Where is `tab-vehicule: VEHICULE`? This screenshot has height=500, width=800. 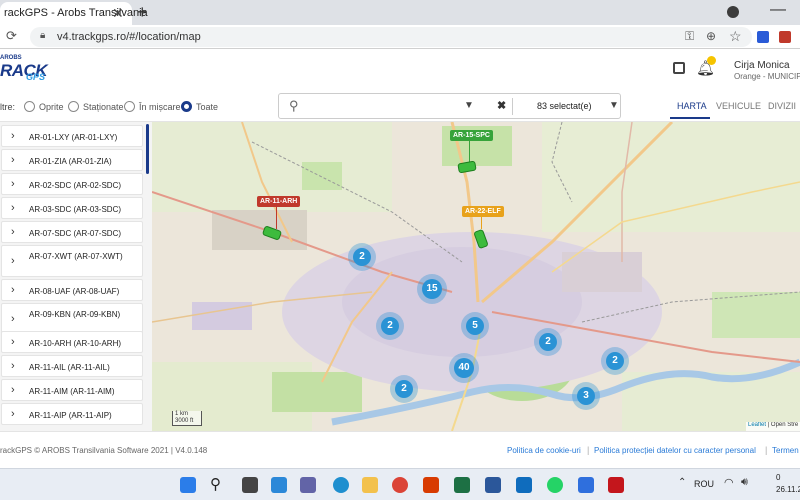 tab-vehicule: VEHICULE is located at coordinates (738, 106).